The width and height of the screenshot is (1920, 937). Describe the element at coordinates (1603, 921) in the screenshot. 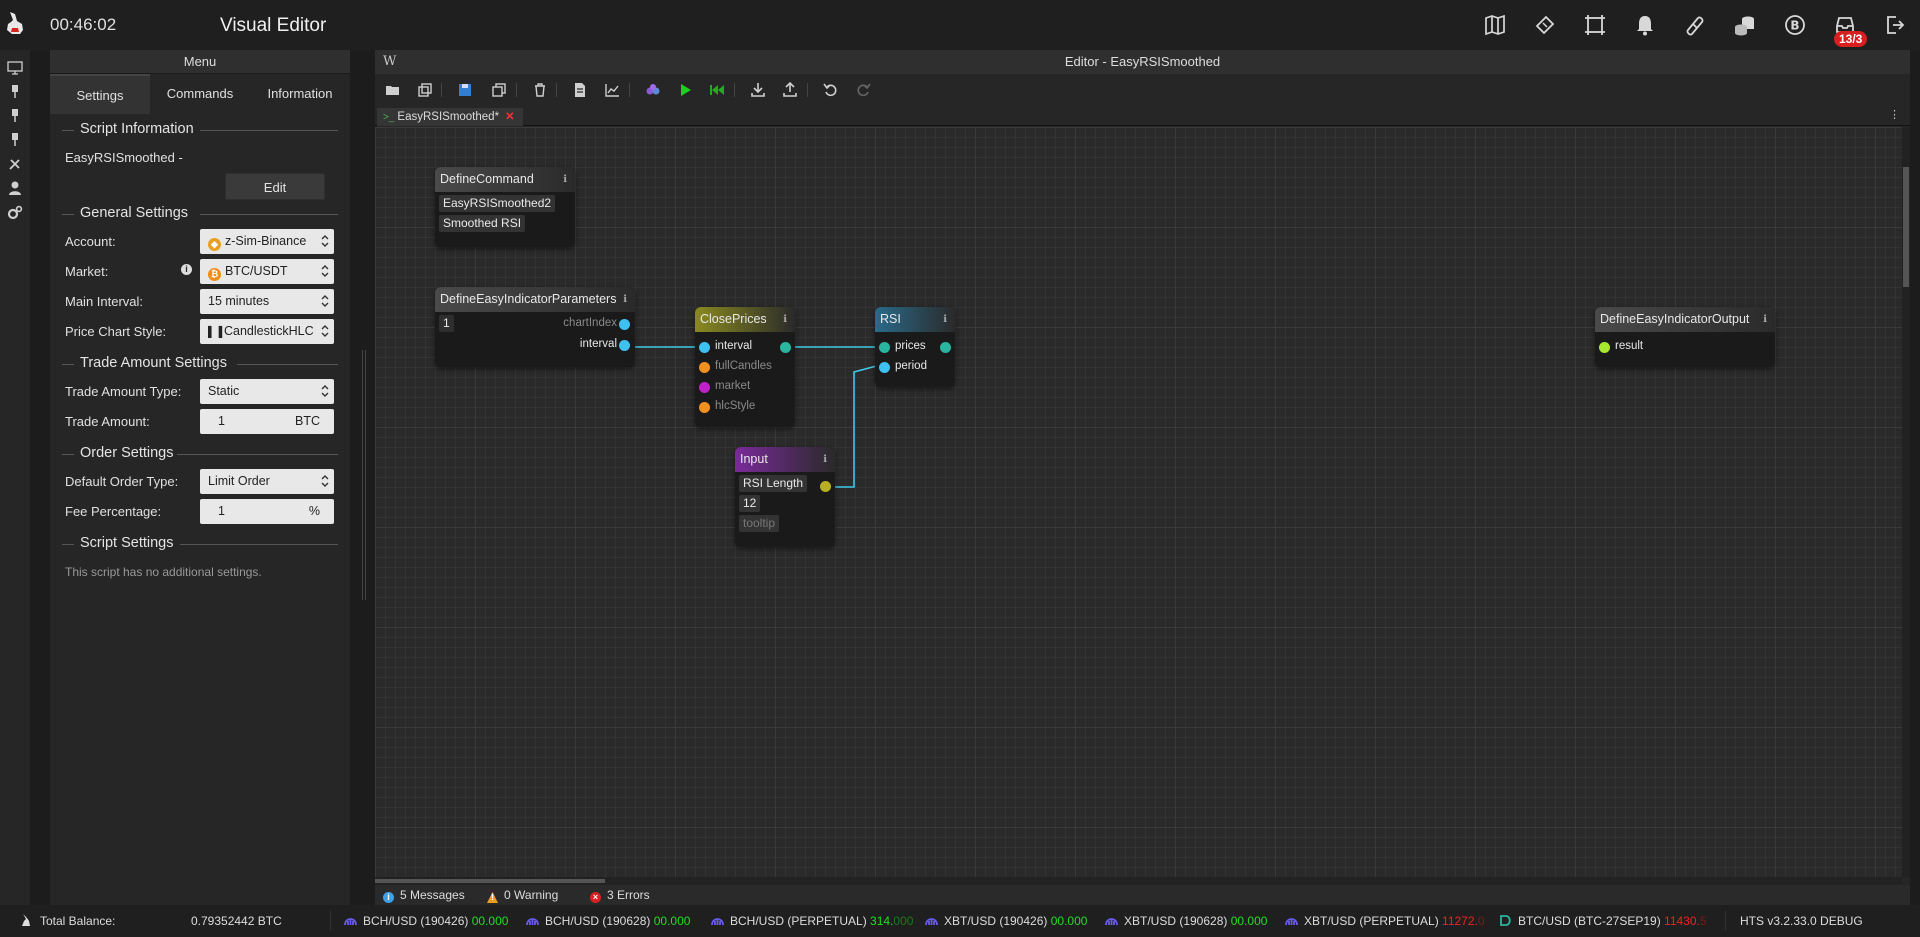

I see `ticker-item: BTC/USD (BTC-27SEP19) 11430.5` at that location.